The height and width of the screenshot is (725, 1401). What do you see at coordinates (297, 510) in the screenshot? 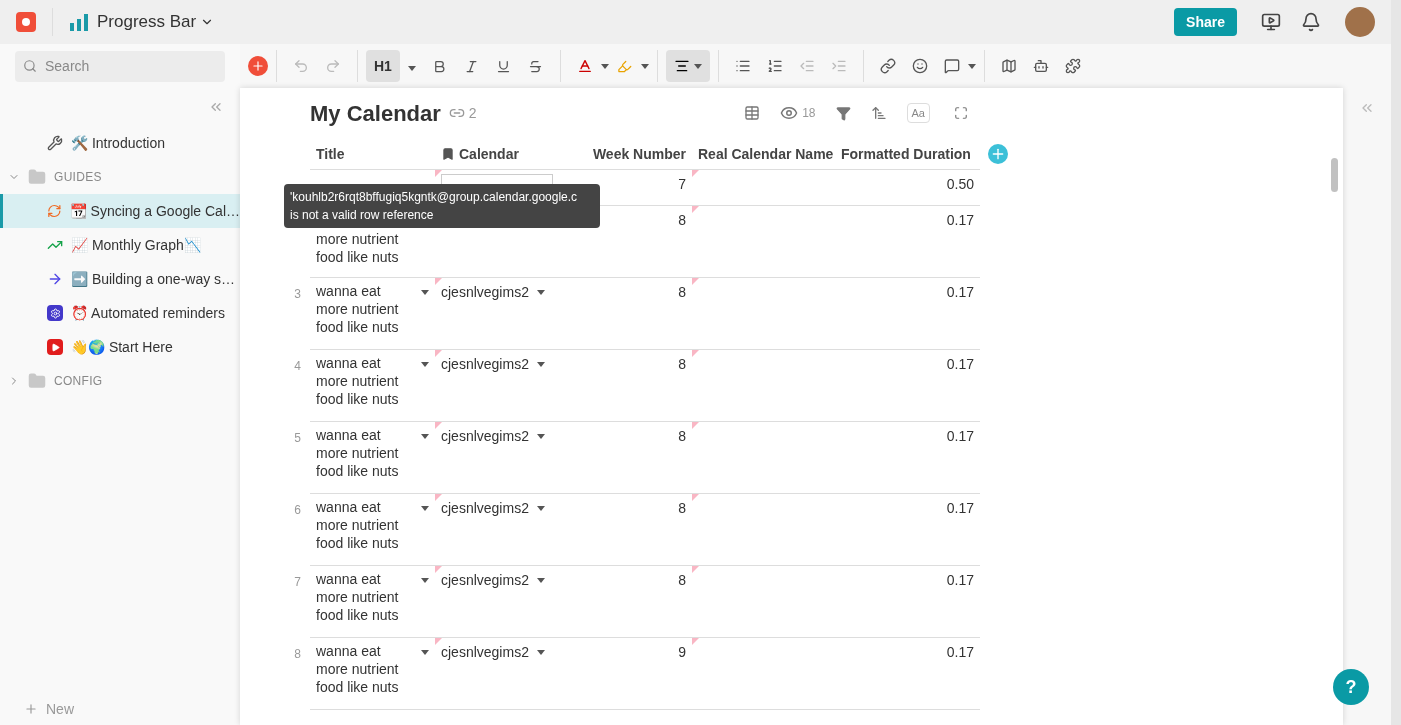
I see `row-number: 6` at bounding box center [297, 510].